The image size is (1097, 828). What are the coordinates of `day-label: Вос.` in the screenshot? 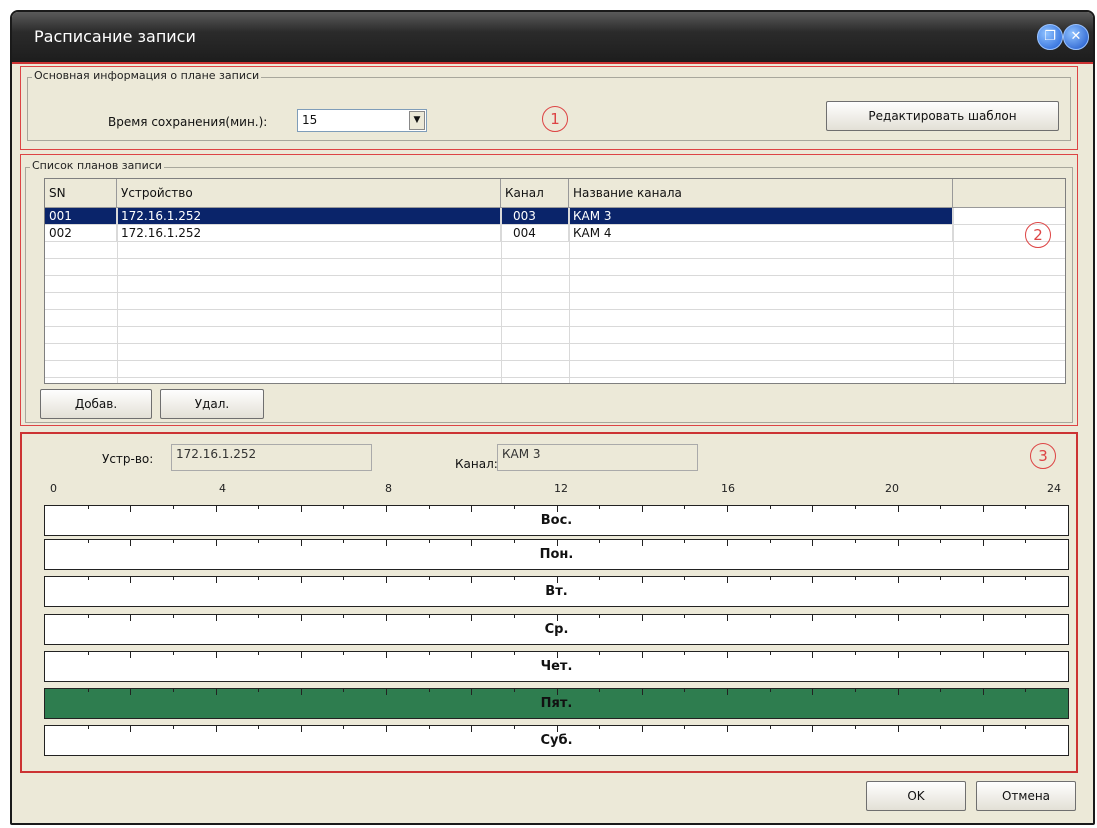 It's located at (556, 520).